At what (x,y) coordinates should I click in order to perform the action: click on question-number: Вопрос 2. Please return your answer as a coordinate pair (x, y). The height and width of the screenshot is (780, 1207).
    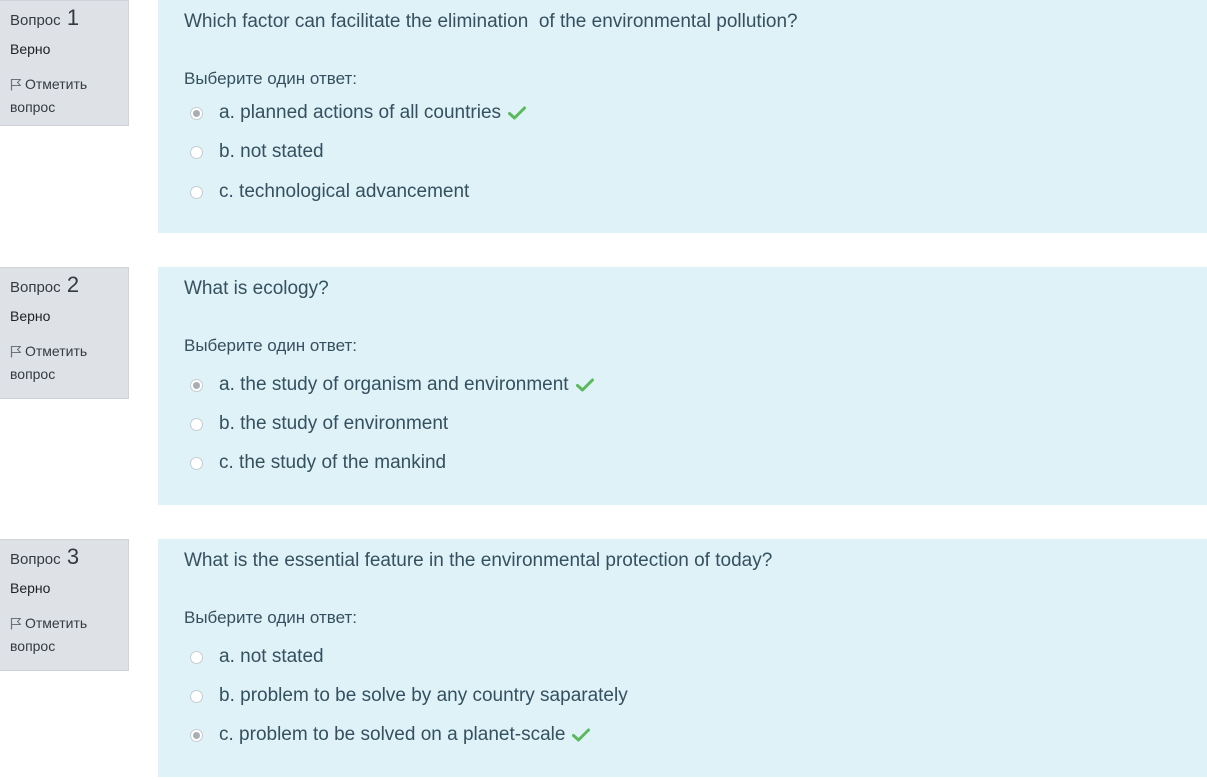
    Looking at the image, I should click on (44, 285).